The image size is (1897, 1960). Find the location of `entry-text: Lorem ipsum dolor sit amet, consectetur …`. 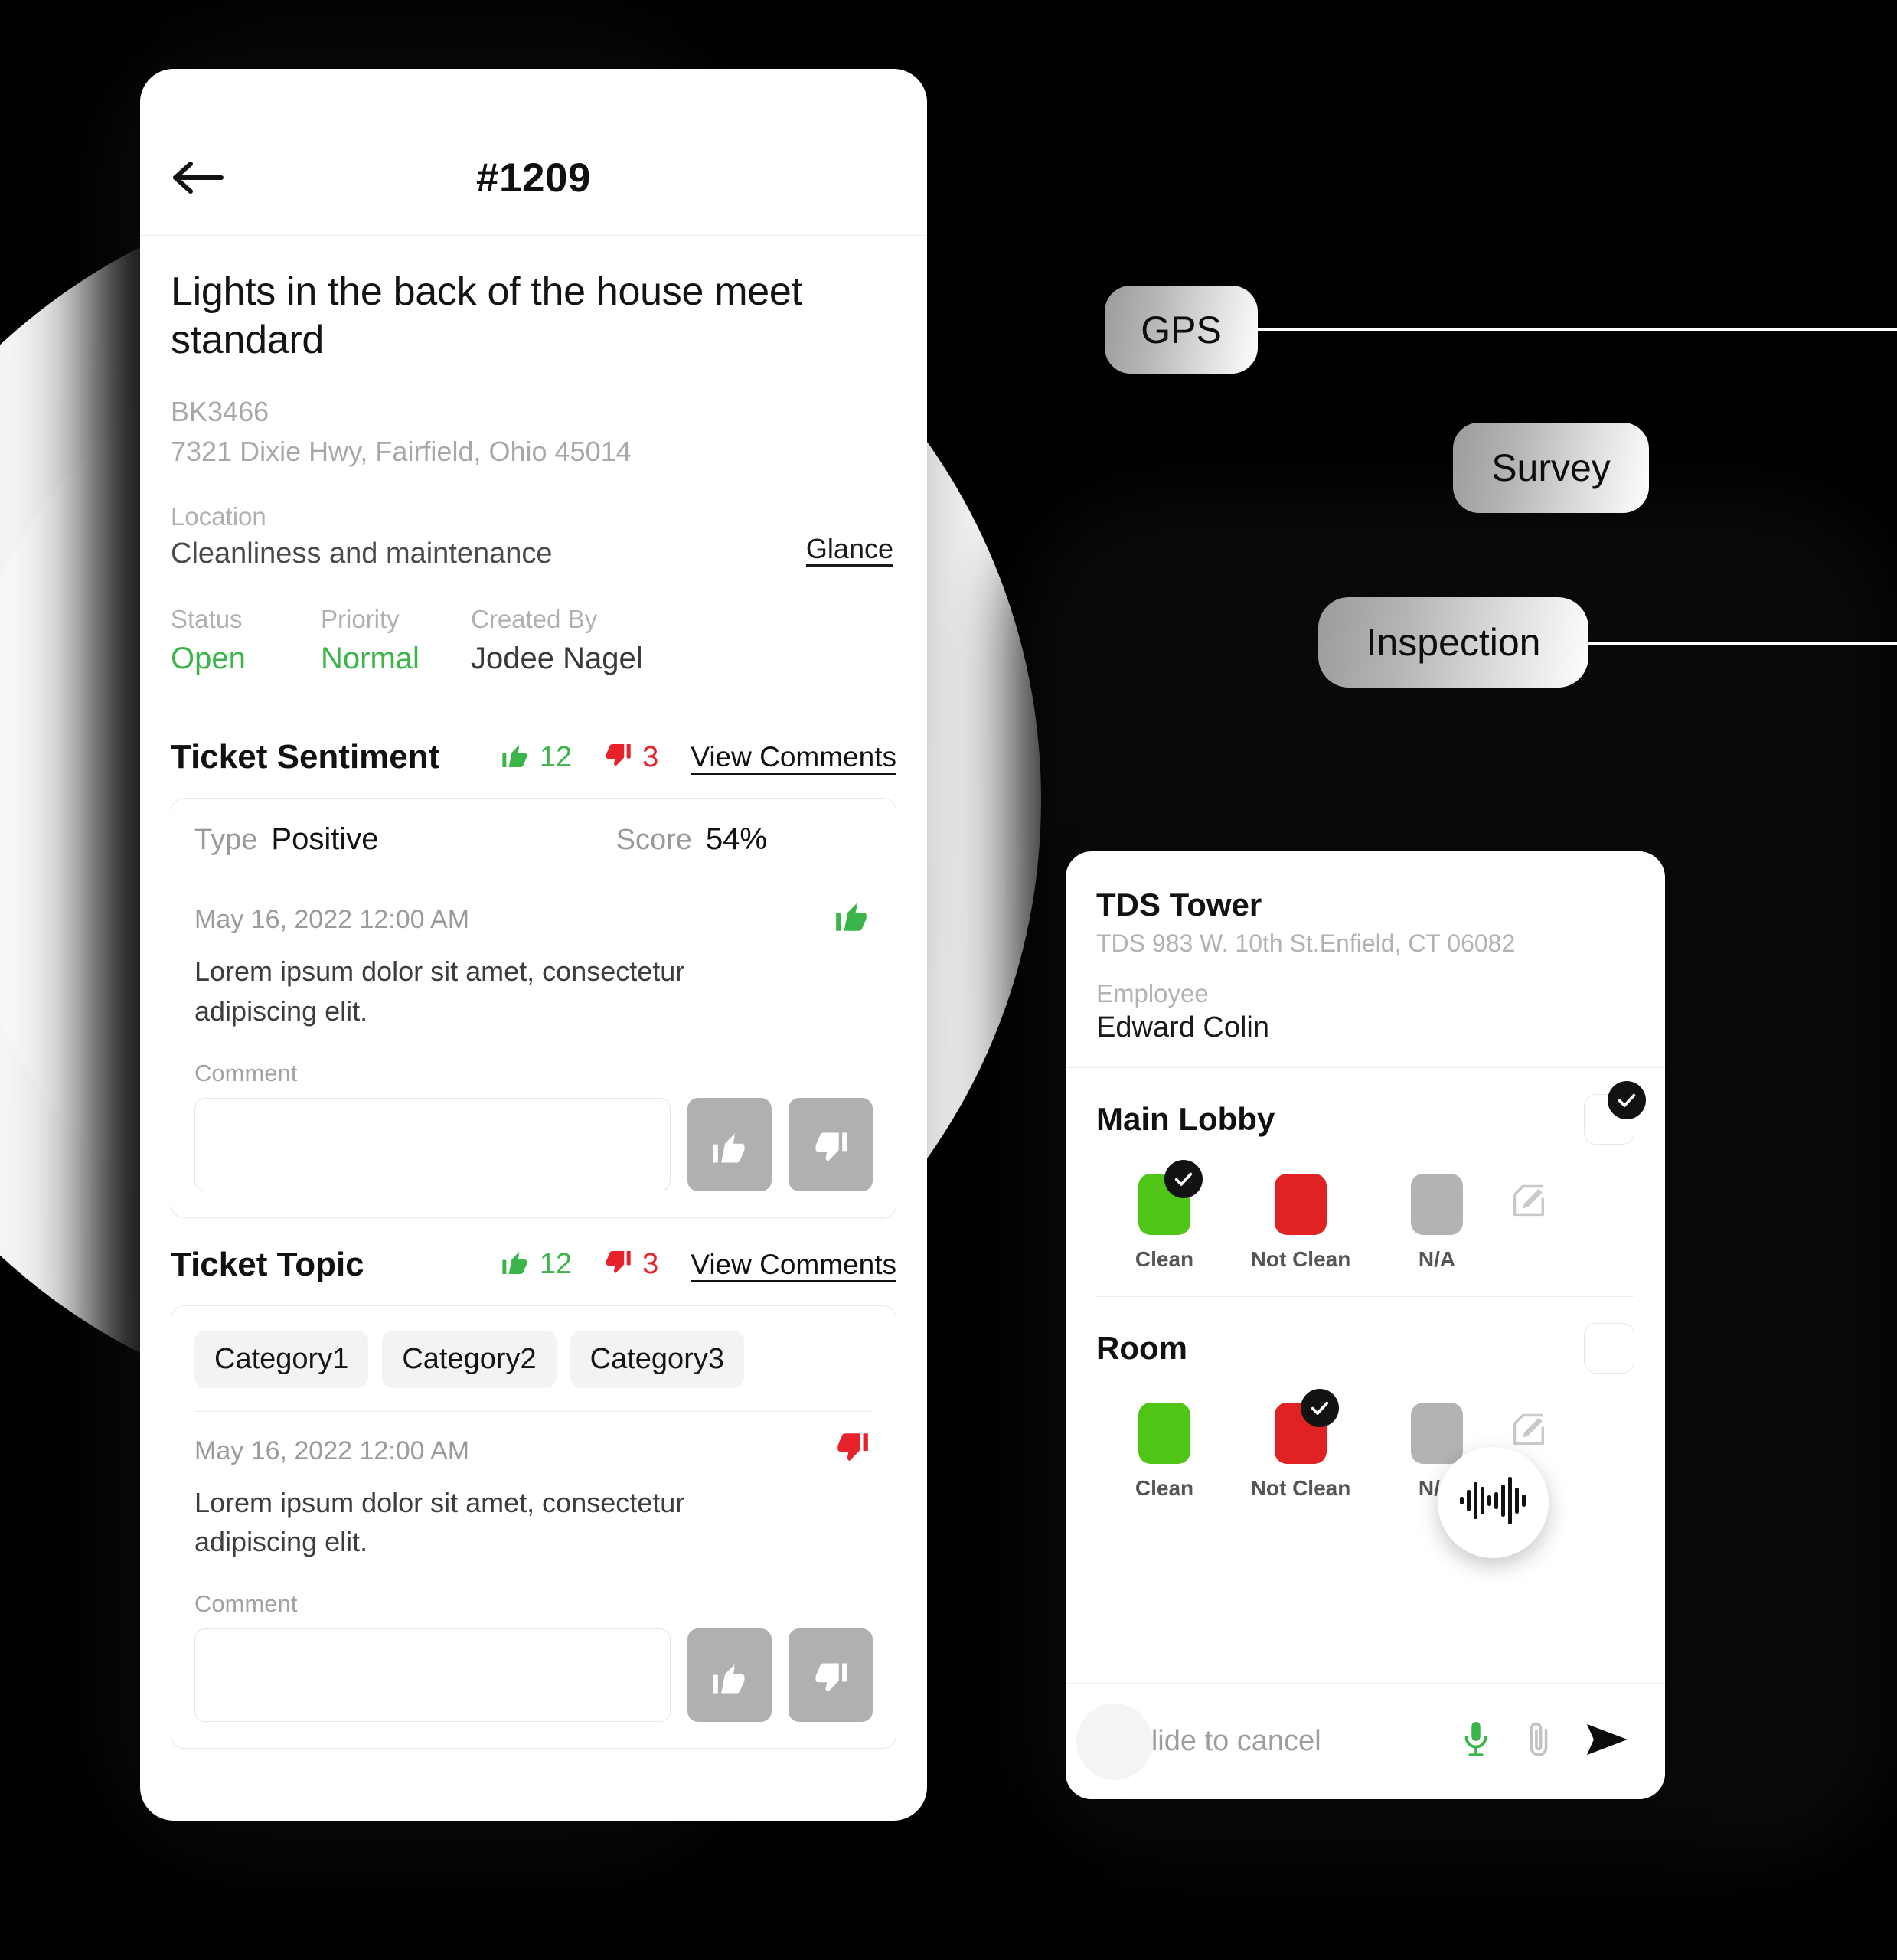

entry-text: Lorem ipsum dolor sit amet, consectetur … is located at coordinates (439, 991).